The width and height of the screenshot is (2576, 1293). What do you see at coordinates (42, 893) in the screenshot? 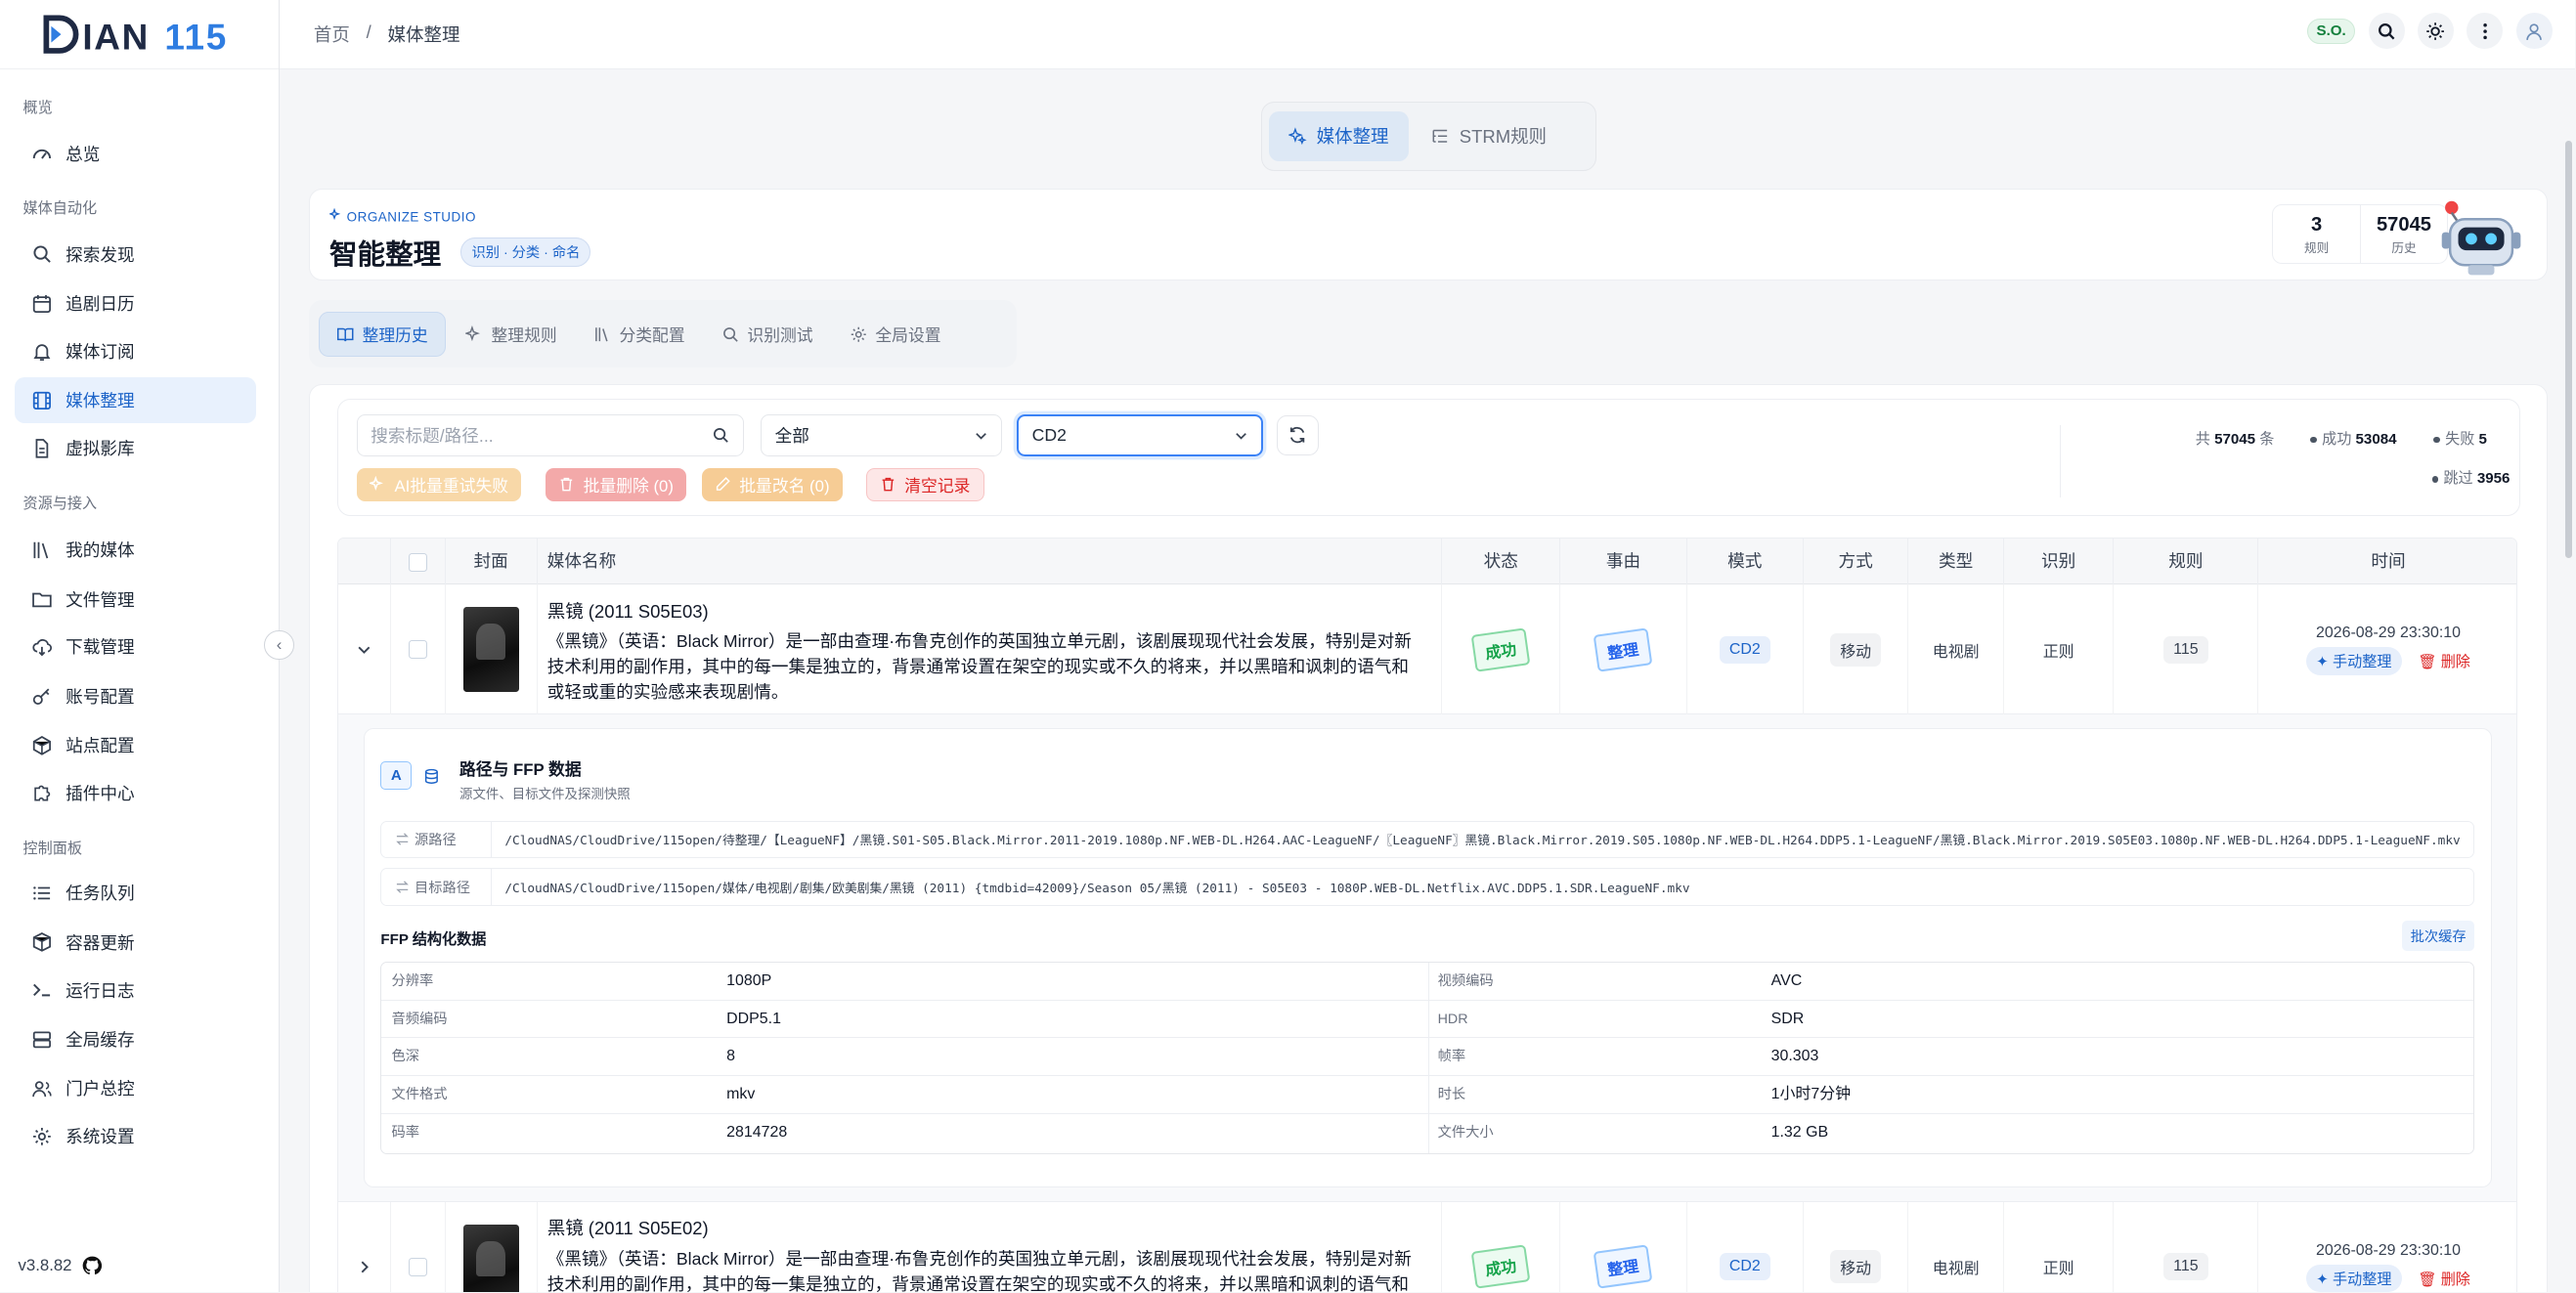
I see `list-icon` at bounding box center [42, 893].